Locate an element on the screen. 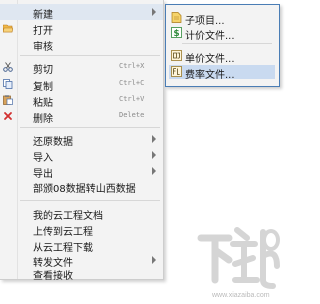  menu-item-label: 打开 is located at coordinates (43, 31).